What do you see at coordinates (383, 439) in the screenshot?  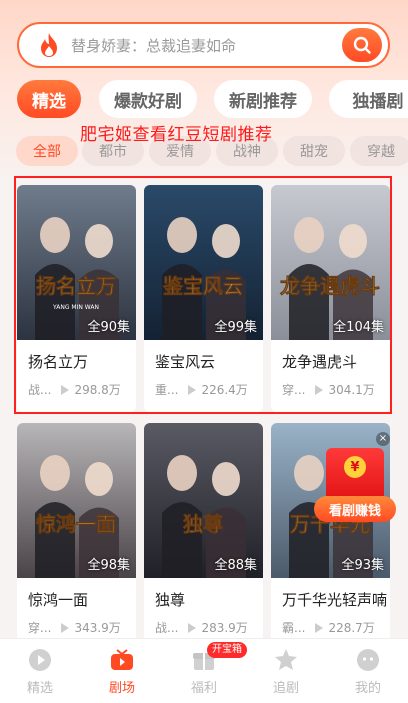 I see `close-icon: ×` at bounding box center [383, 439].